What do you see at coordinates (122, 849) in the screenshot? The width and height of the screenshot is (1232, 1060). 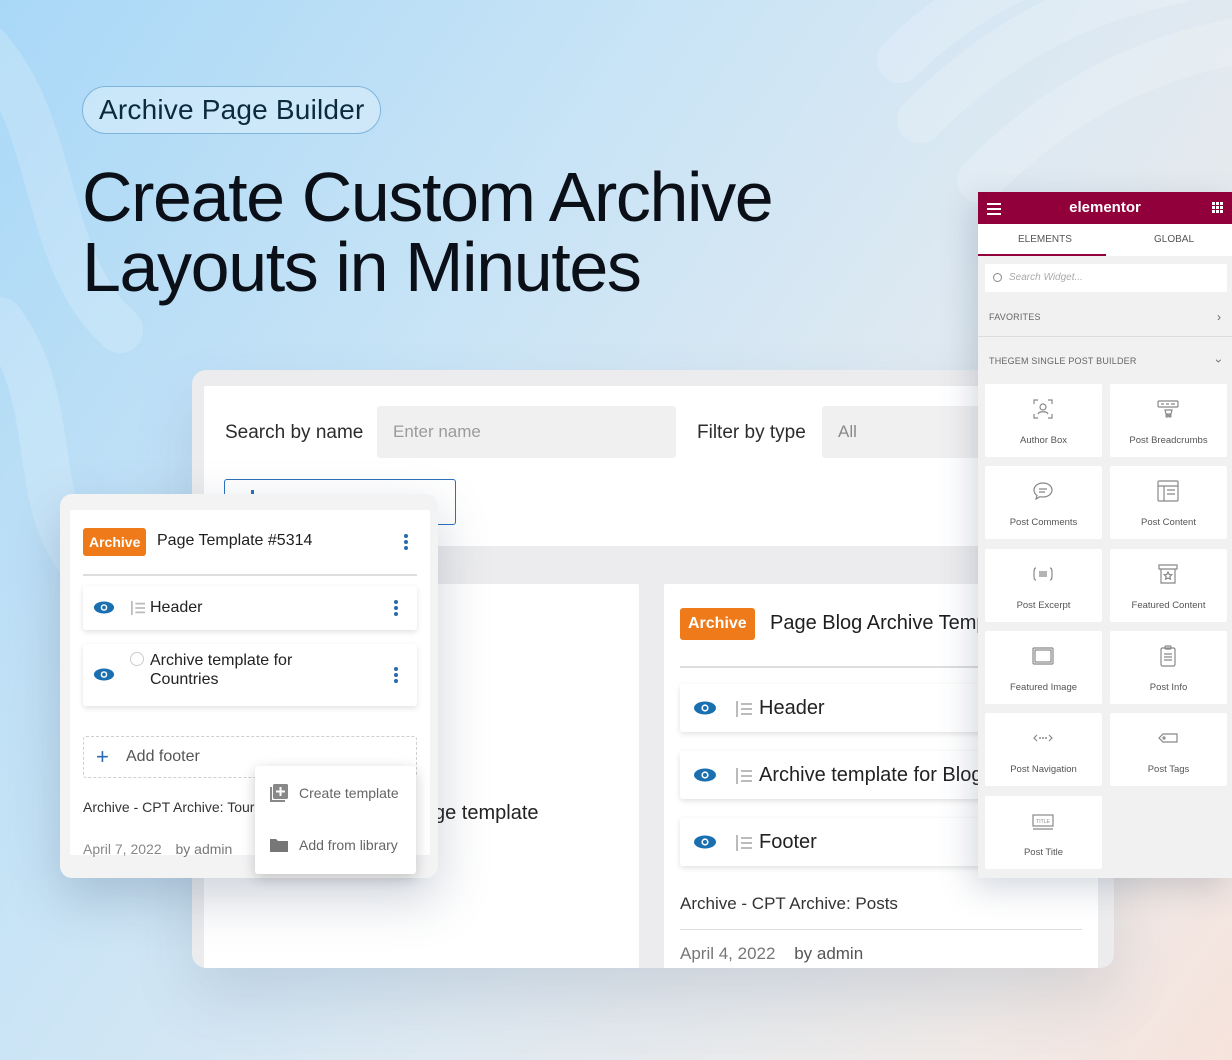 I see `template-date: April 7, 2022` at bounding box center [122, 849].